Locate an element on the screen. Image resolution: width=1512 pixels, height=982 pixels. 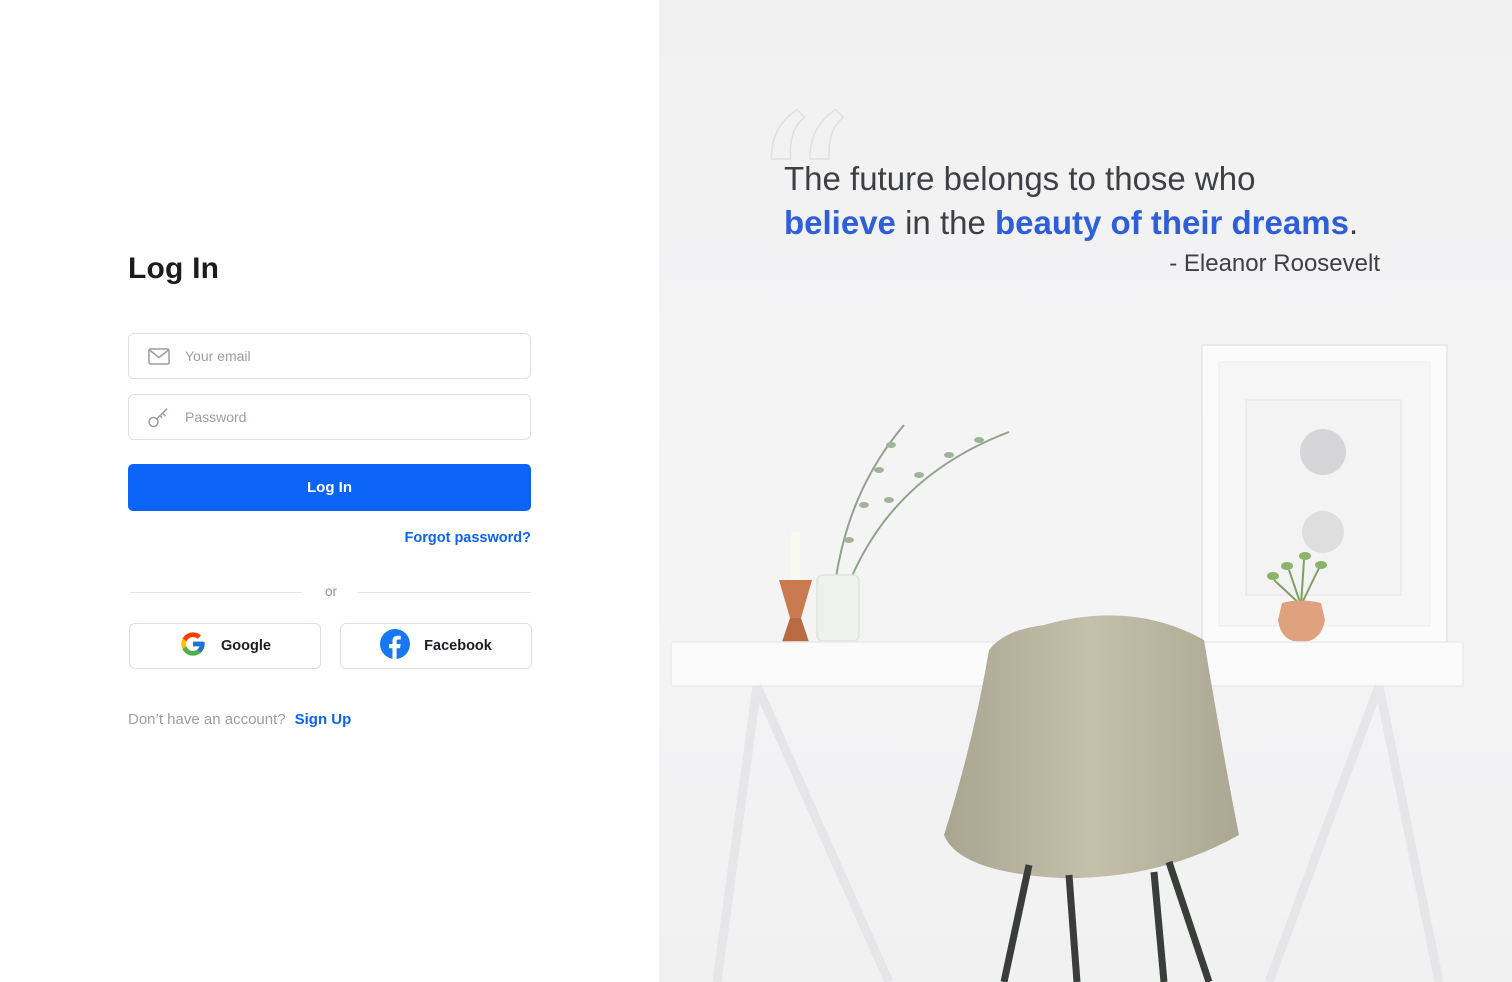
quote-author: - Eleanor Roosevelt is located at coordinates (1274, 263).